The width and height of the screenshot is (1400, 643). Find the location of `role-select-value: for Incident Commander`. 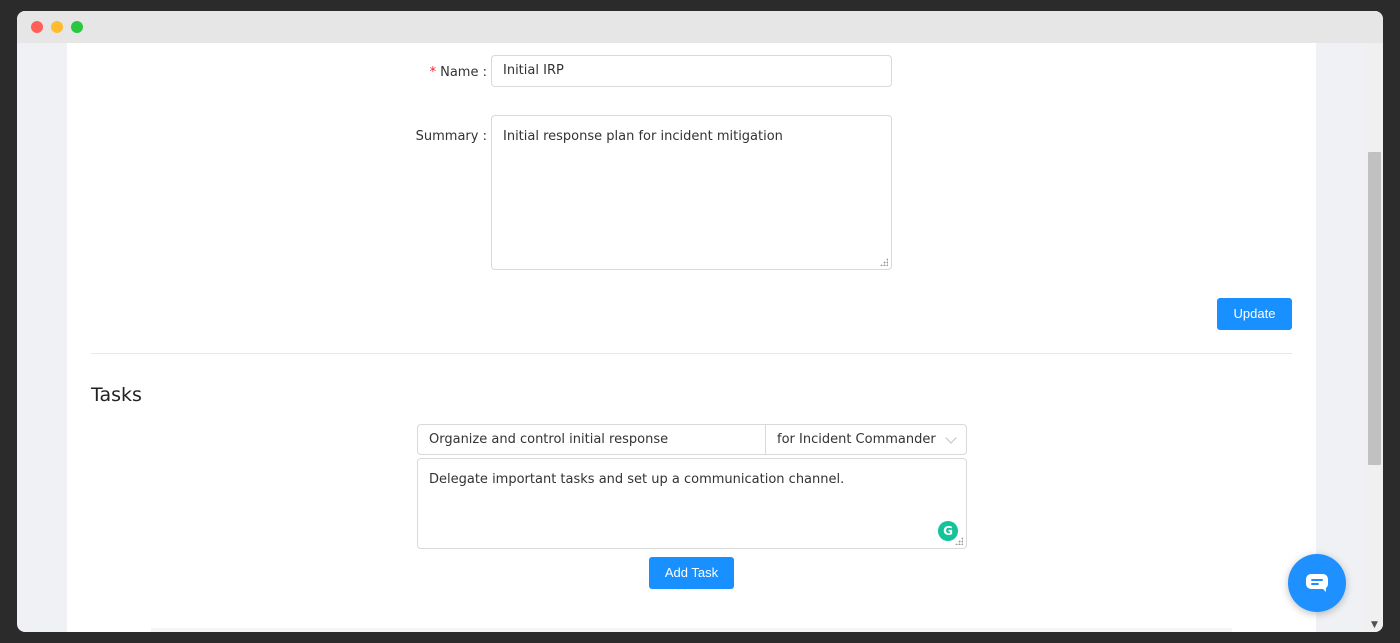

role-select-value: for Incident Commander is located at coordinates (856, 439).